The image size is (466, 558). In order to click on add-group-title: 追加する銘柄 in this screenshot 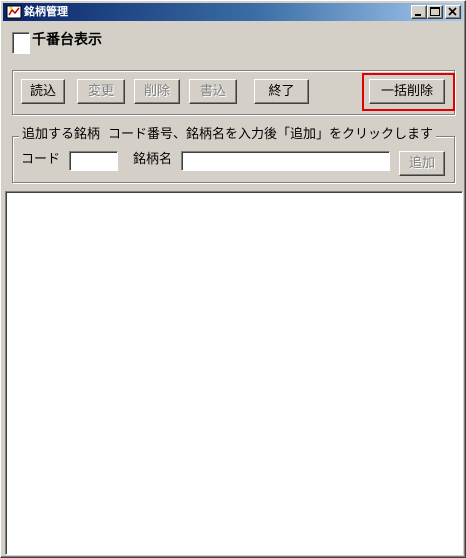, I will do `click(61, 134)`.